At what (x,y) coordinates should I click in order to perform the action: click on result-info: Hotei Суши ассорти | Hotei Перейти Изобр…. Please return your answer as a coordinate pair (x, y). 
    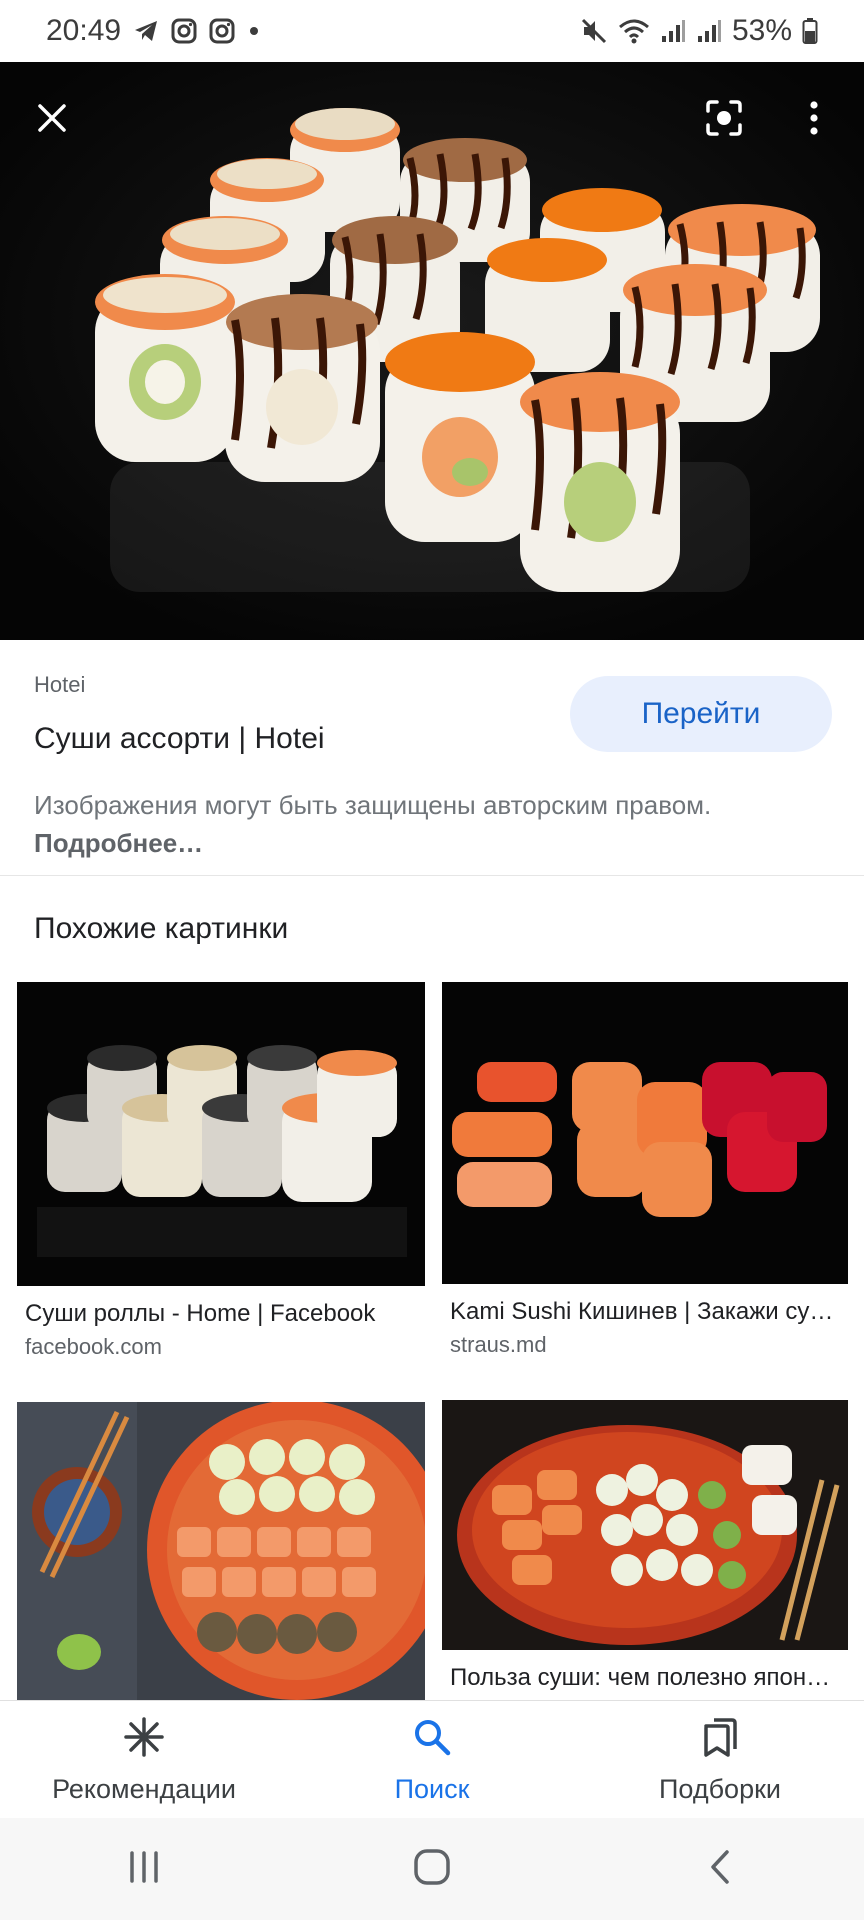
    Looking at the image, I should click on (432, 758).